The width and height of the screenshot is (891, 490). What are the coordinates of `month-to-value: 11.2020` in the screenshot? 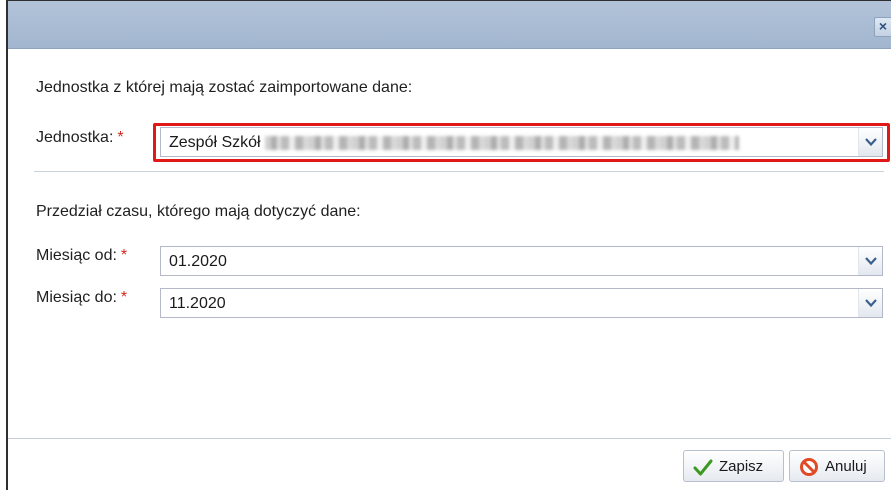 It's located at (197, 303).